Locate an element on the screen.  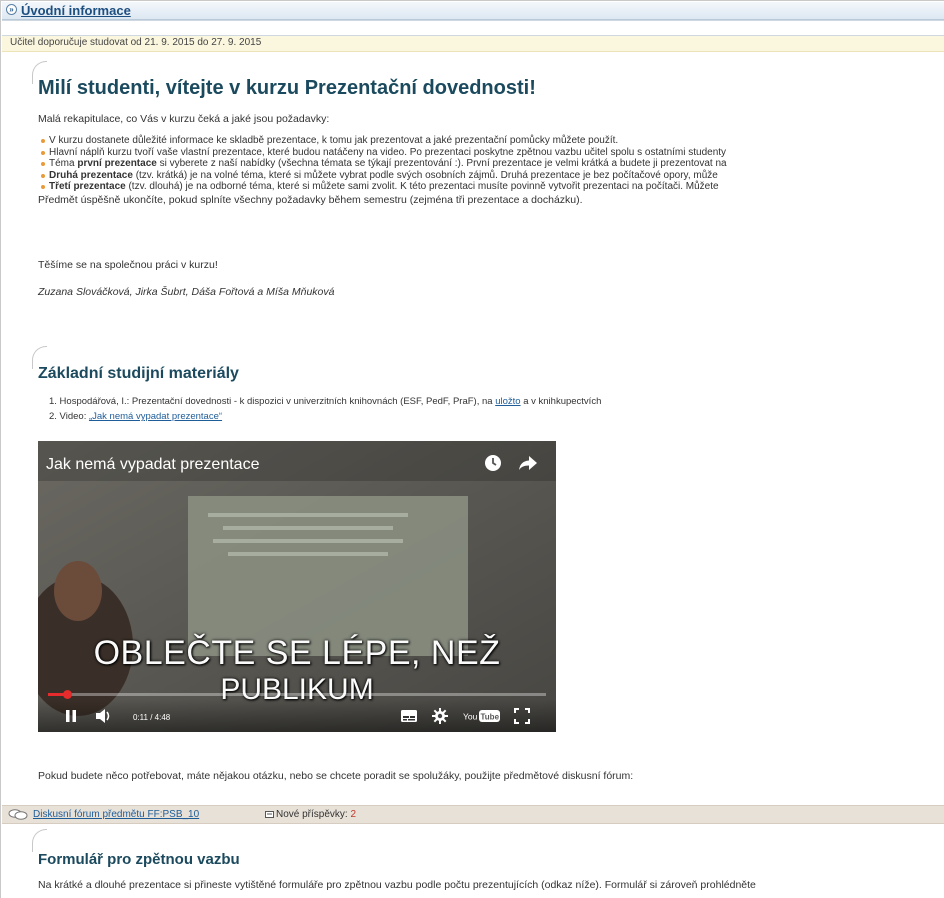
svg-text: Tube is located at coordinates (490, 716).